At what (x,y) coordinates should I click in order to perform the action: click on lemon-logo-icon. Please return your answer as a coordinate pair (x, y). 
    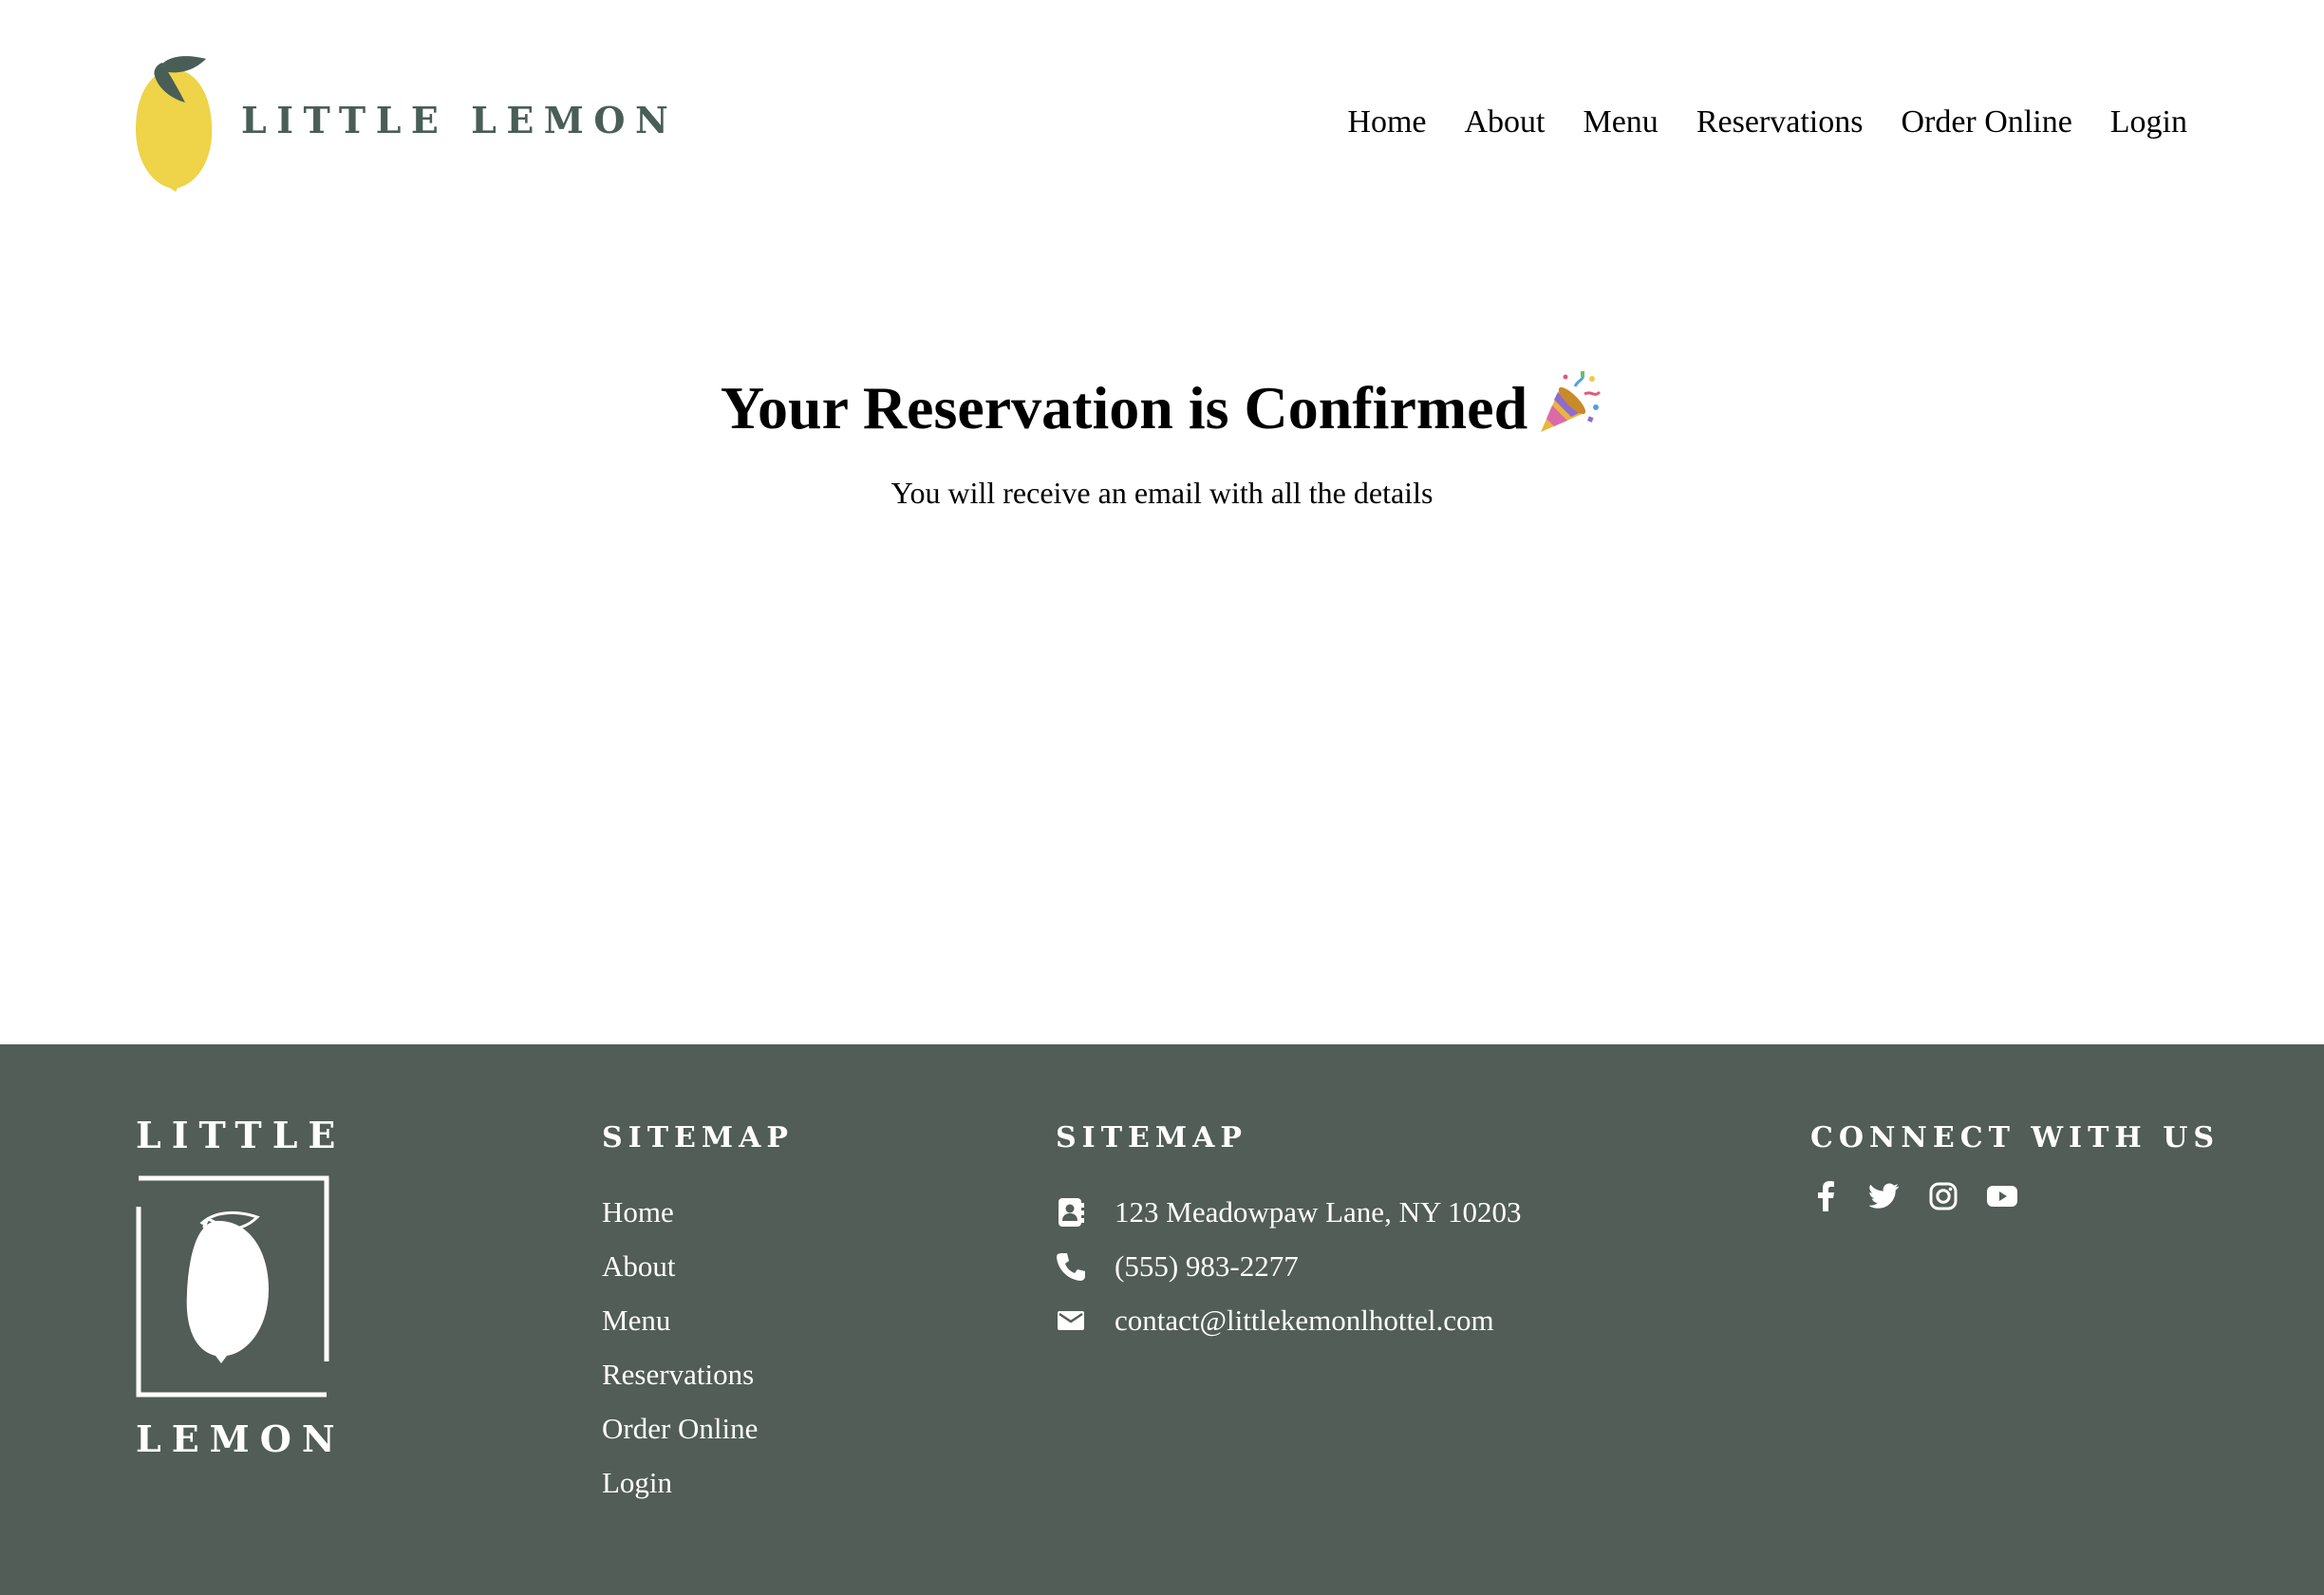
    Looking at the image, I should click on (174, 124).